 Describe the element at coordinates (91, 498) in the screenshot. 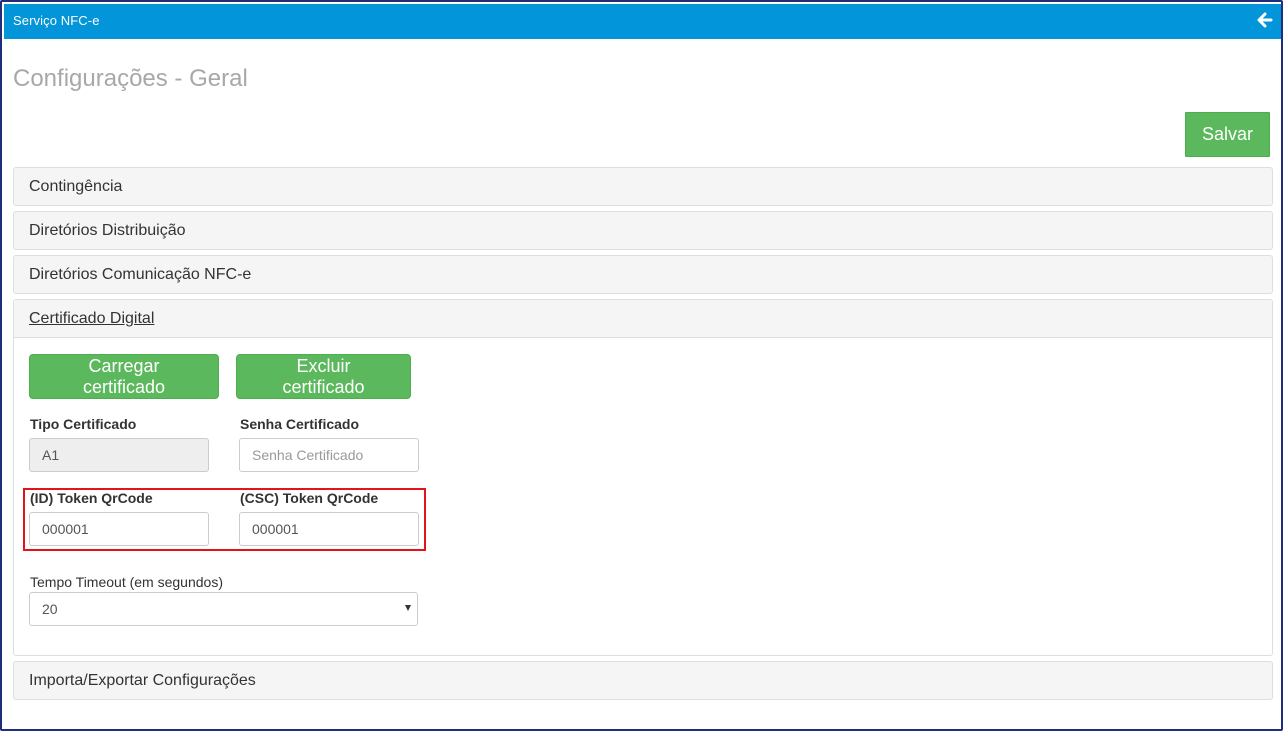

I see `id-token-label: (ID) Token QrCode` at that location.